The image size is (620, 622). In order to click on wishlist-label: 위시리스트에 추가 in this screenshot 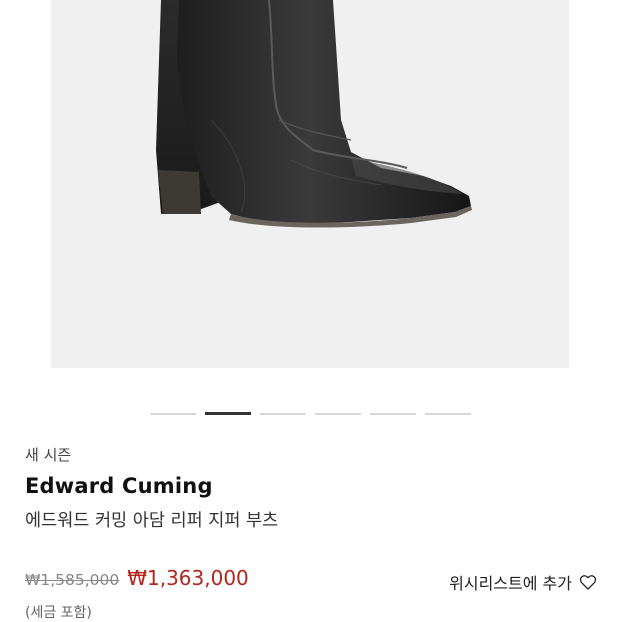, I will do `click(510, 583)`.